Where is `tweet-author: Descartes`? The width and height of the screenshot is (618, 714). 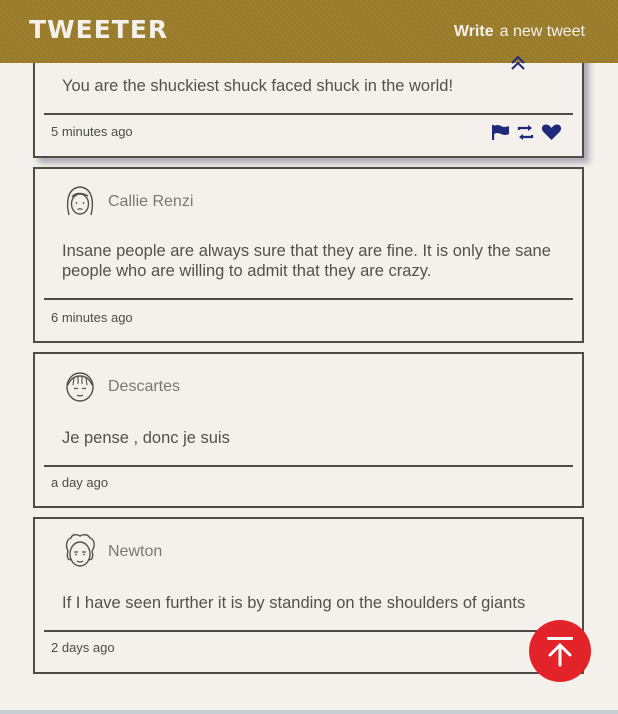 tweet-author: Descartes is located at coordinates (144, 387).